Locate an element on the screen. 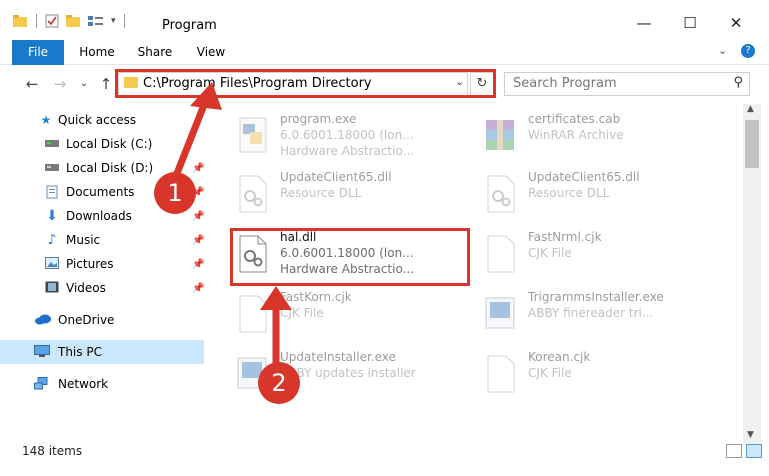  sidebar-item-label: Documents is located at coordinates (100, 192).